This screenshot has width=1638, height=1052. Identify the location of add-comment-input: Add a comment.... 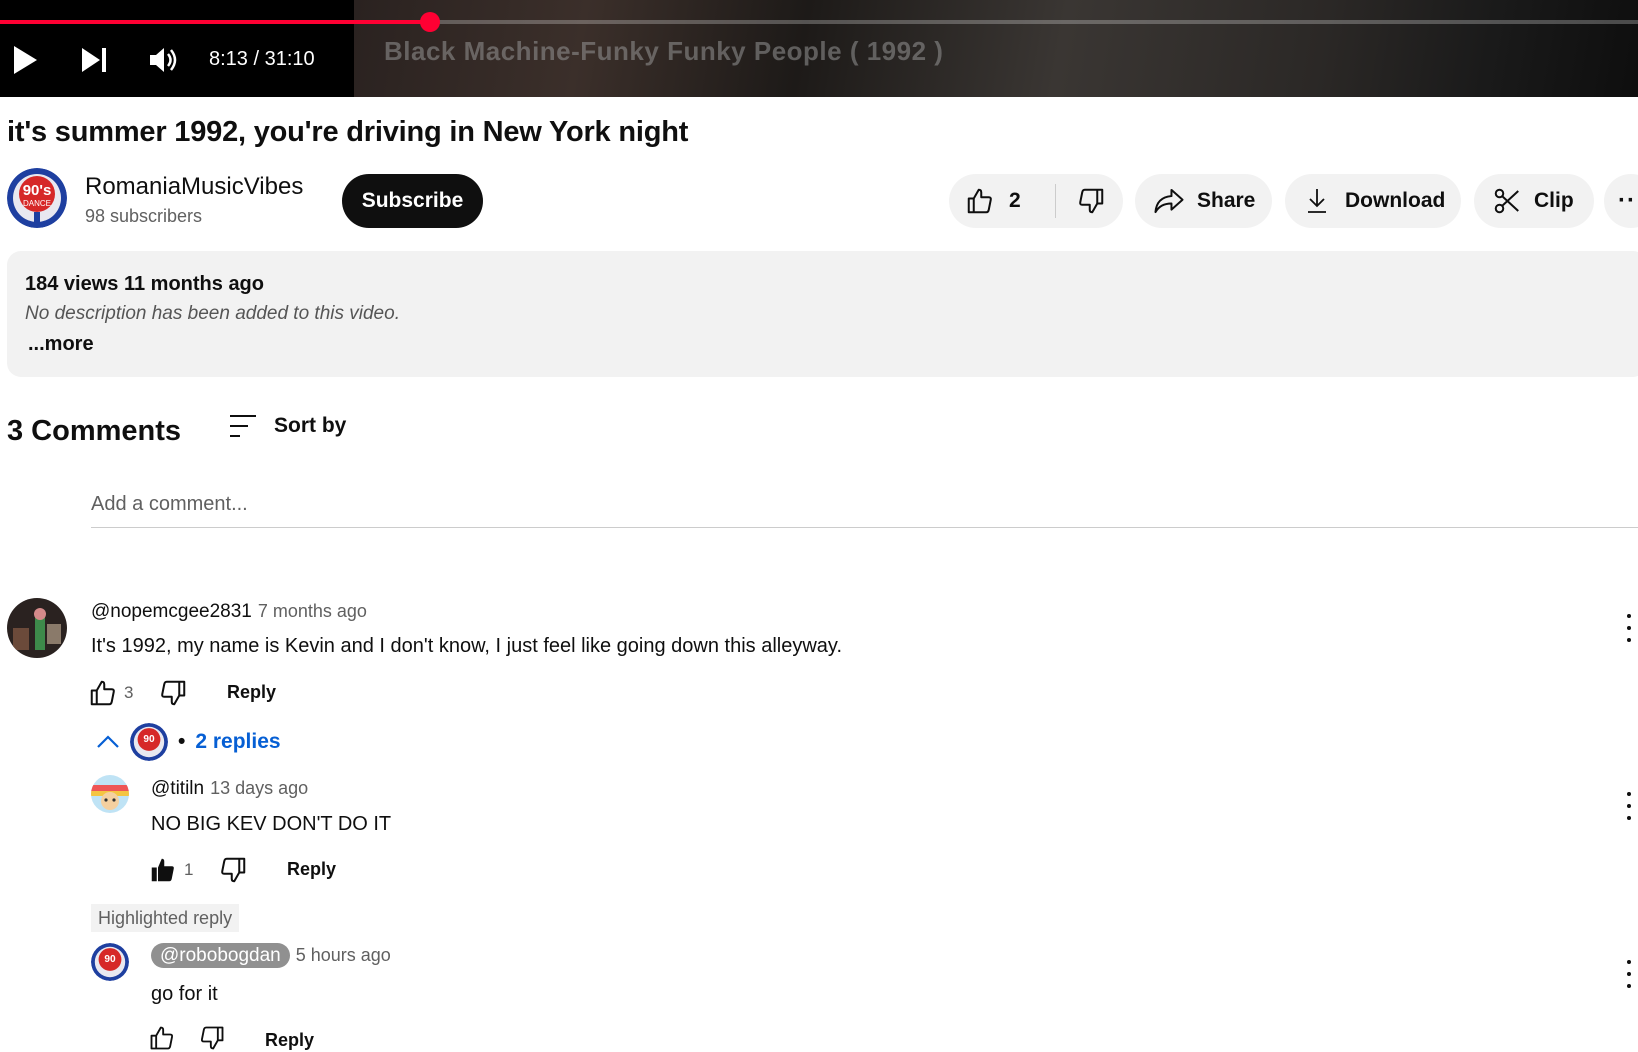
(864, 510).